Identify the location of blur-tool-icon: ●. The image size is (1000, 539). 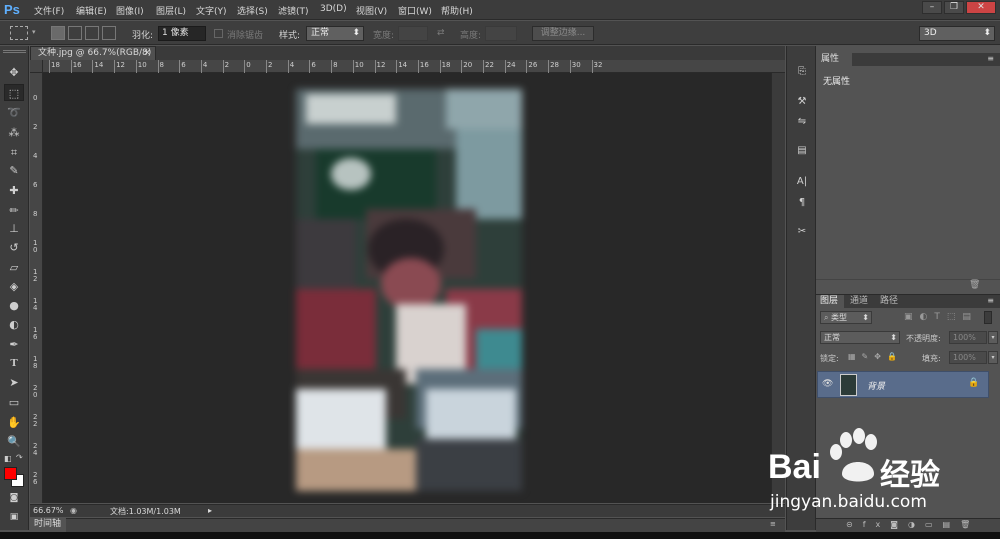
(14, 305).